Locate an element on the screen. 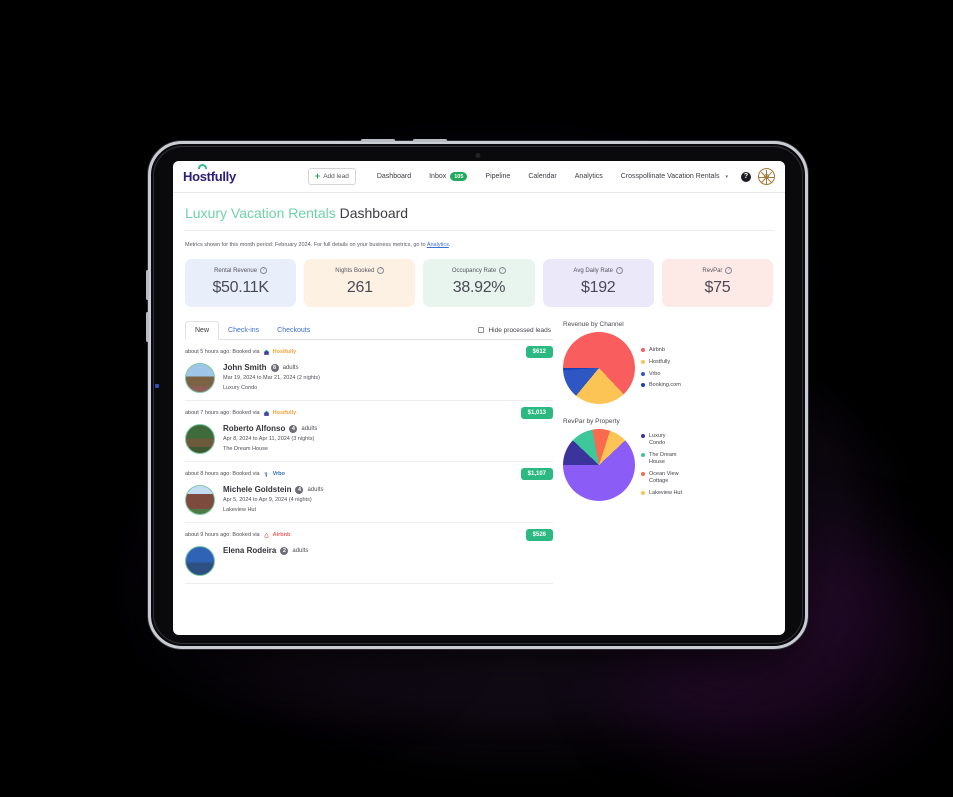 This screenshot has width=953, height=797. lead-amount: $612 is located at coordinates (539, 352).